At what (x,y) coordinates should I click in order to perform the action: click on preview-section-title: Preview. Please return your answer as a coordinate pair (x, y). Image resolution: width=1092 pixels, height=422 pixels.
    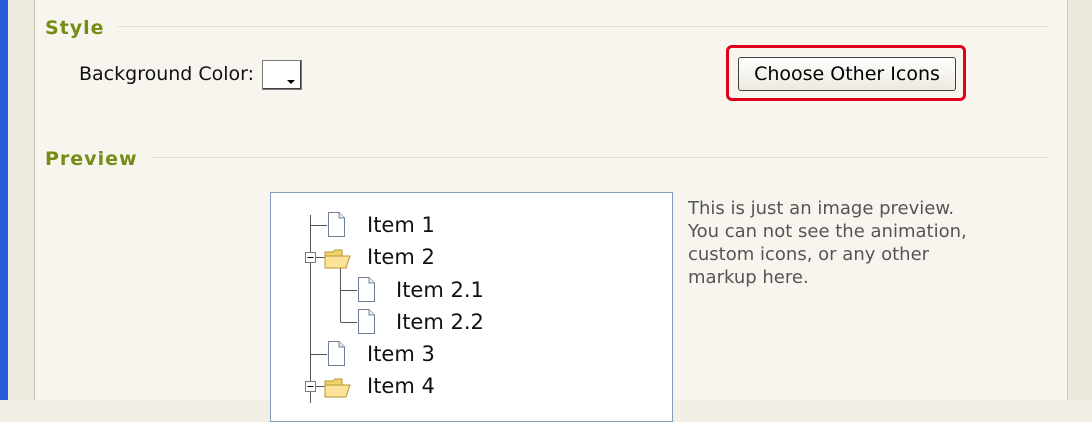
    Looking at the image, I should click on (91, 159).